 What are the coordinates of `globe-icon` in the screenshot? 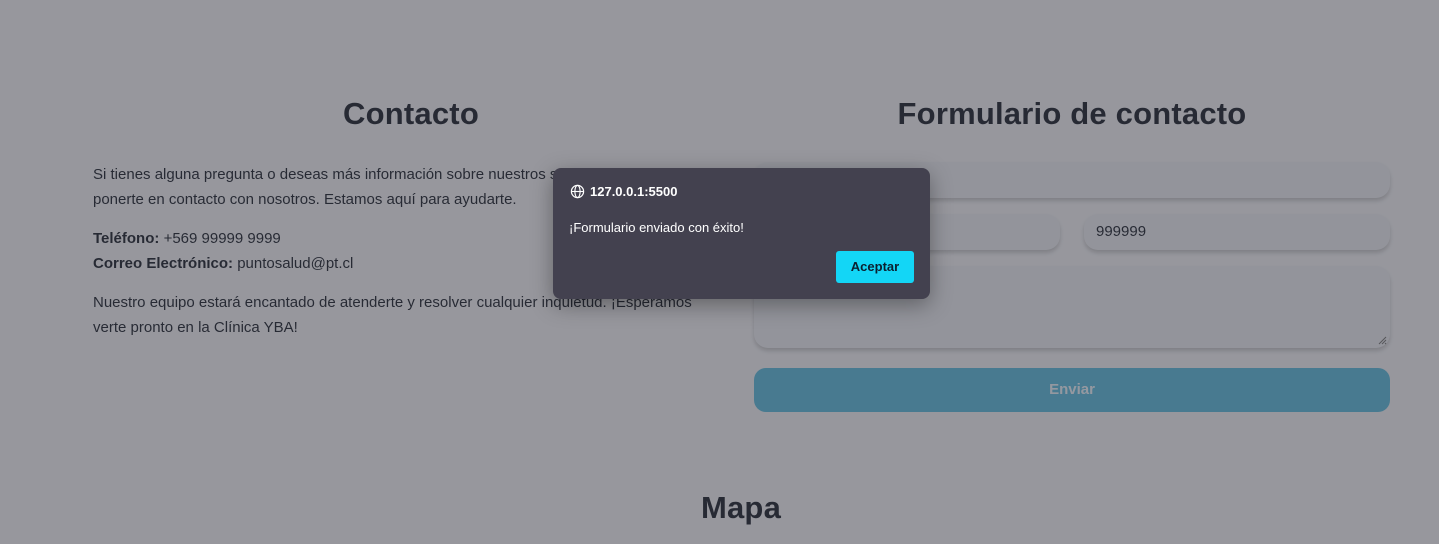 It's located at (577, 191).